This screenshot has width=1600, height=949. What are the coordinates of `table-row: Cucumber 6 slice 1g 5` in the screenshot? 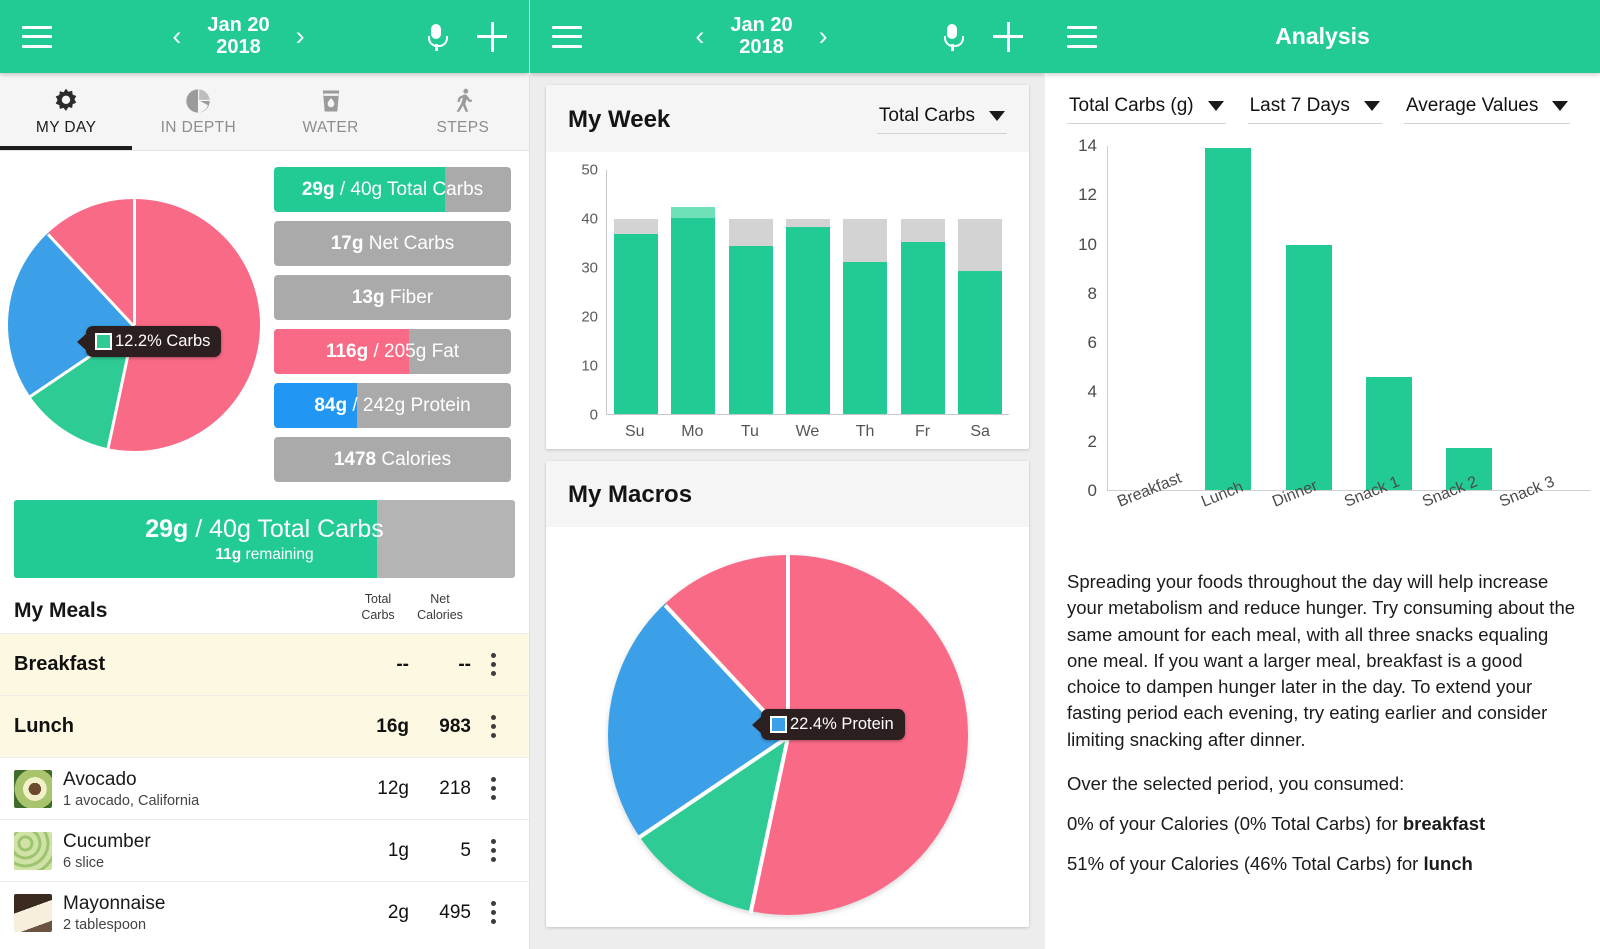 It's located at (264, 850).